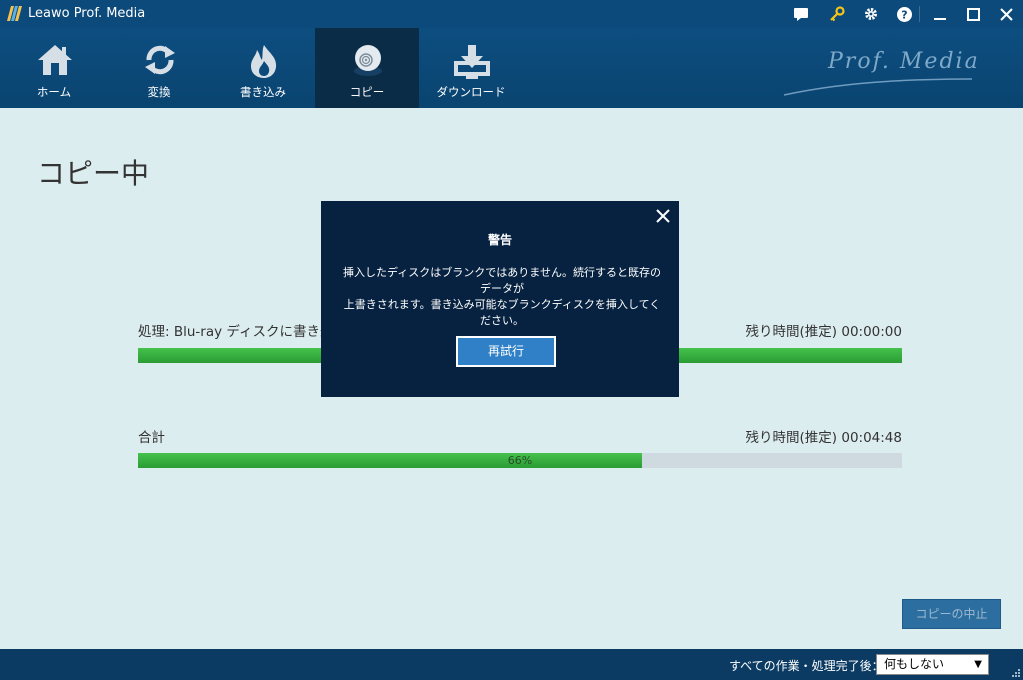 The height and width of the screenshot is (680, 1023). I want to click on tab-burn: 書き込み, so click(263, 68).